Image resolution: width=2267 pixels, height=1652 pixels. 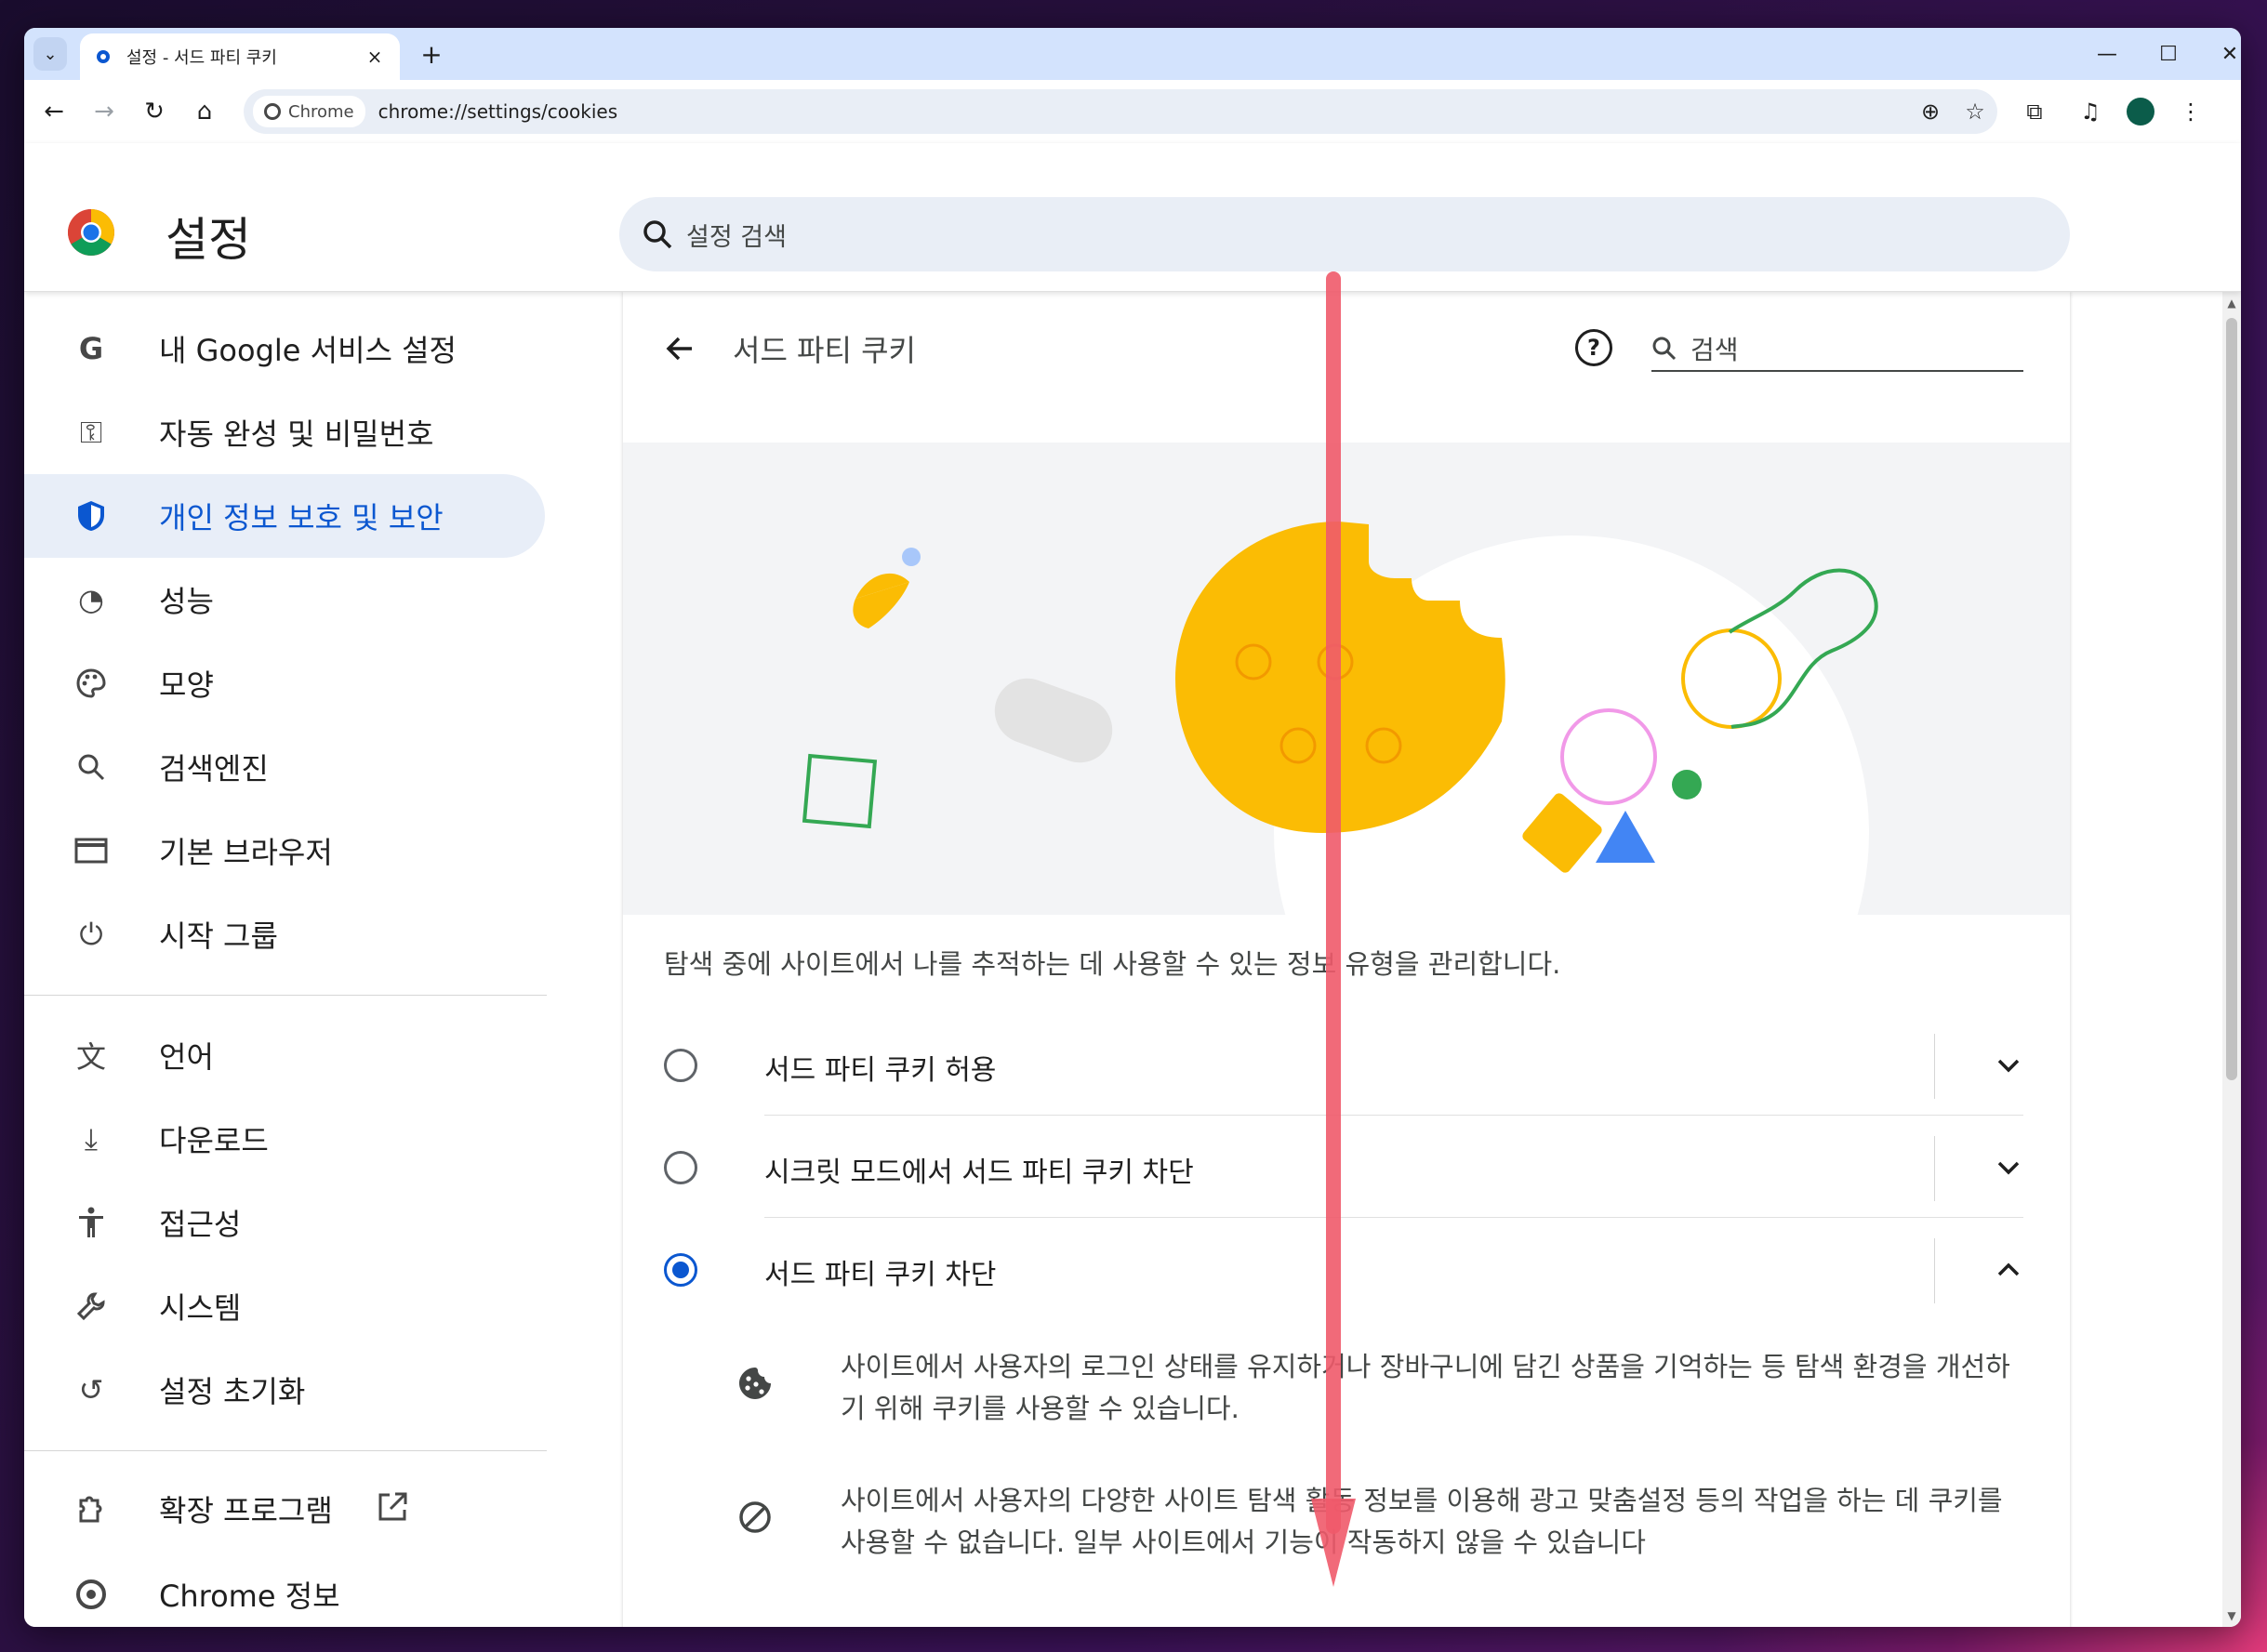 I want to click on minimize-button: —, so click(x=2107, y=54).